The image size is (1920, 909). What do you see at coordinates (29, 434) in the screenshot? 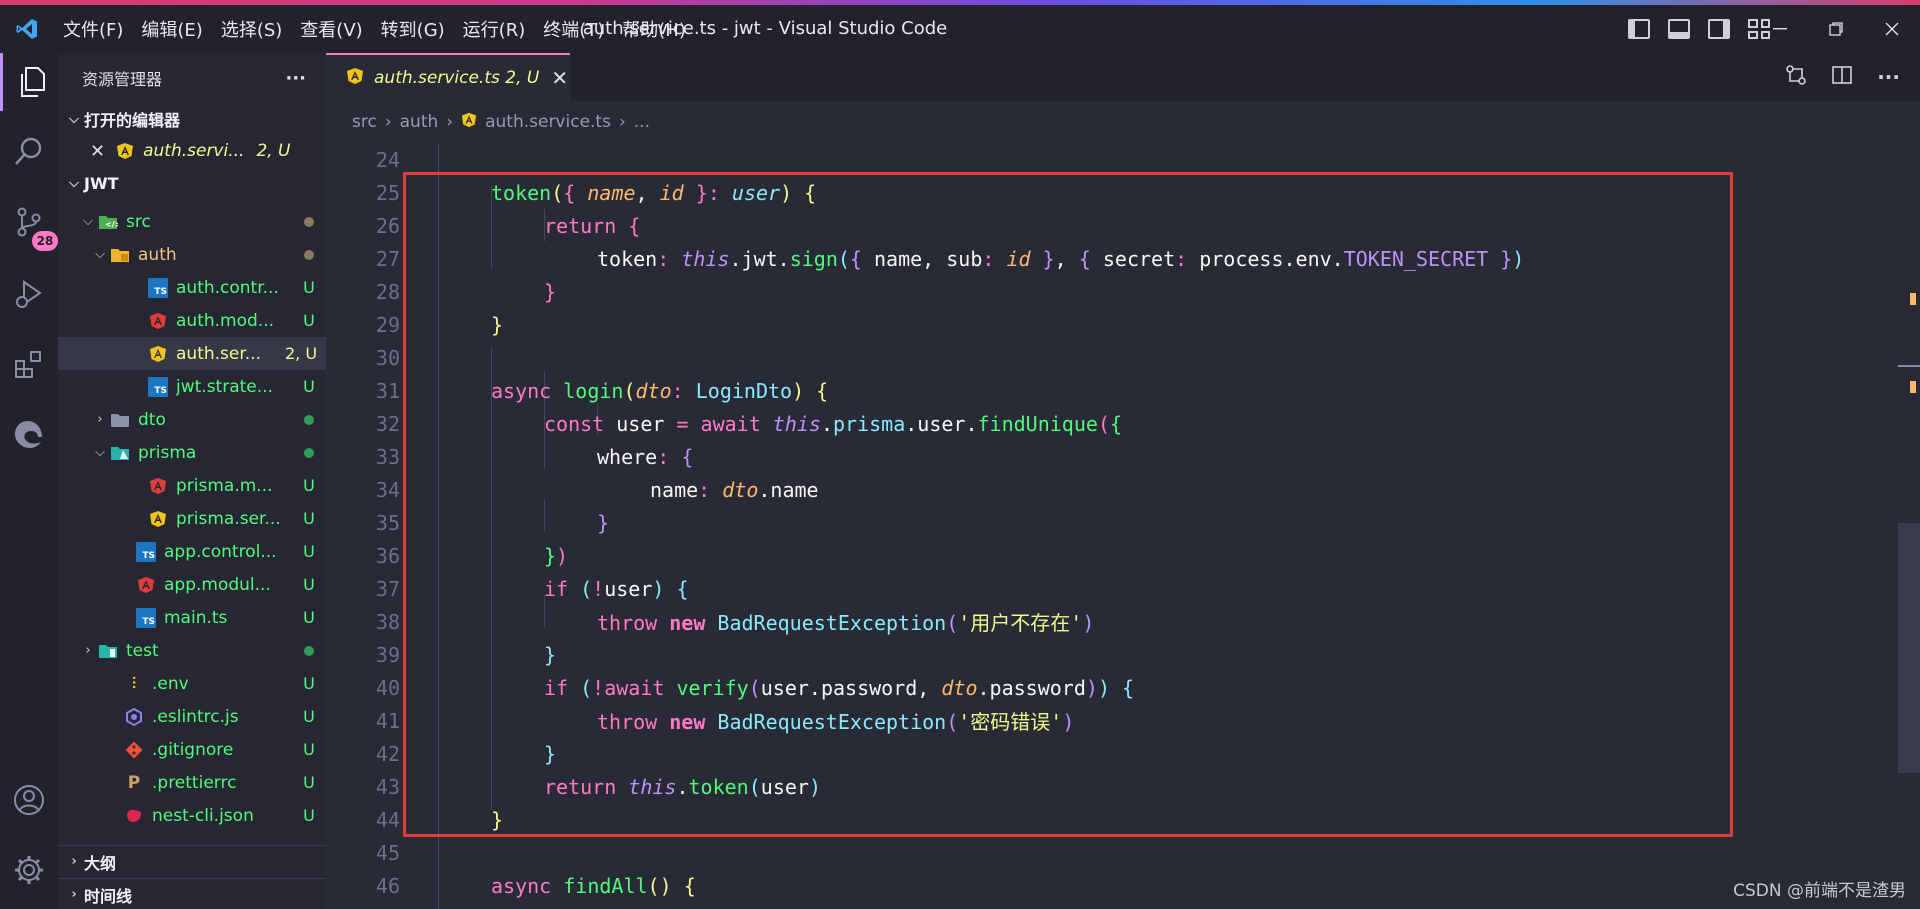
I see `edge-devtools-icon` at bounding box center [29, 434].